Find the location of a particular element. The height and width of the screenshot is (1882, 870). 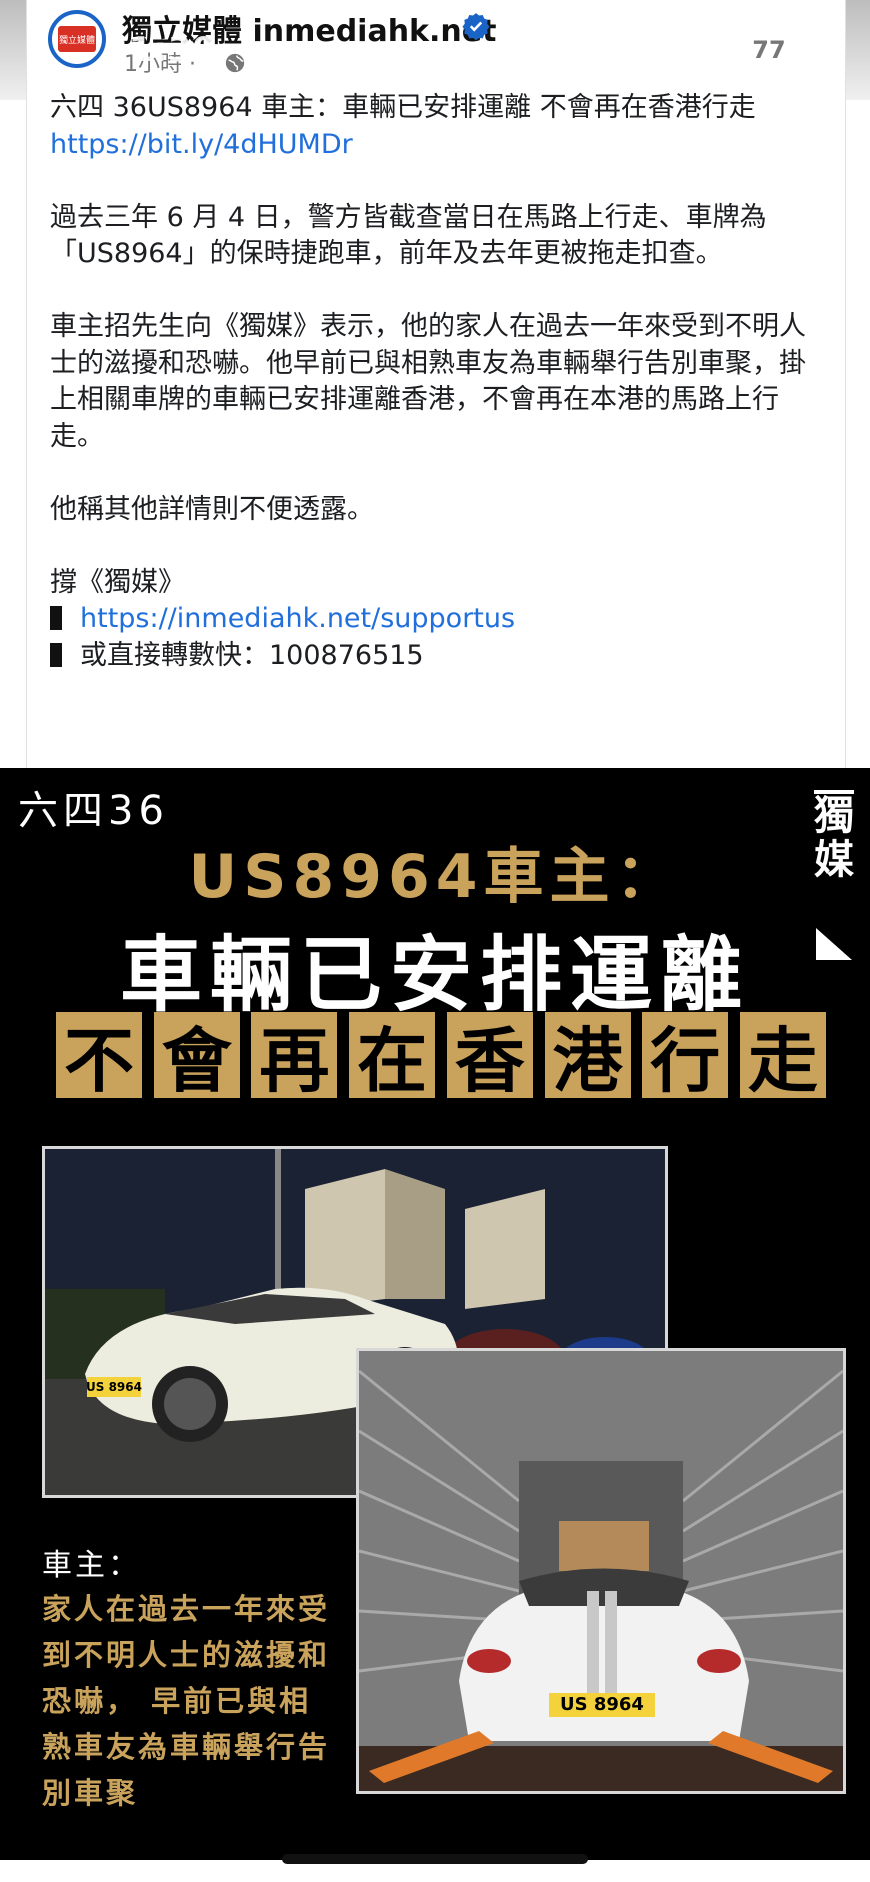

page-avatar: 獨立媒體 is located at coordinates (77, 39).